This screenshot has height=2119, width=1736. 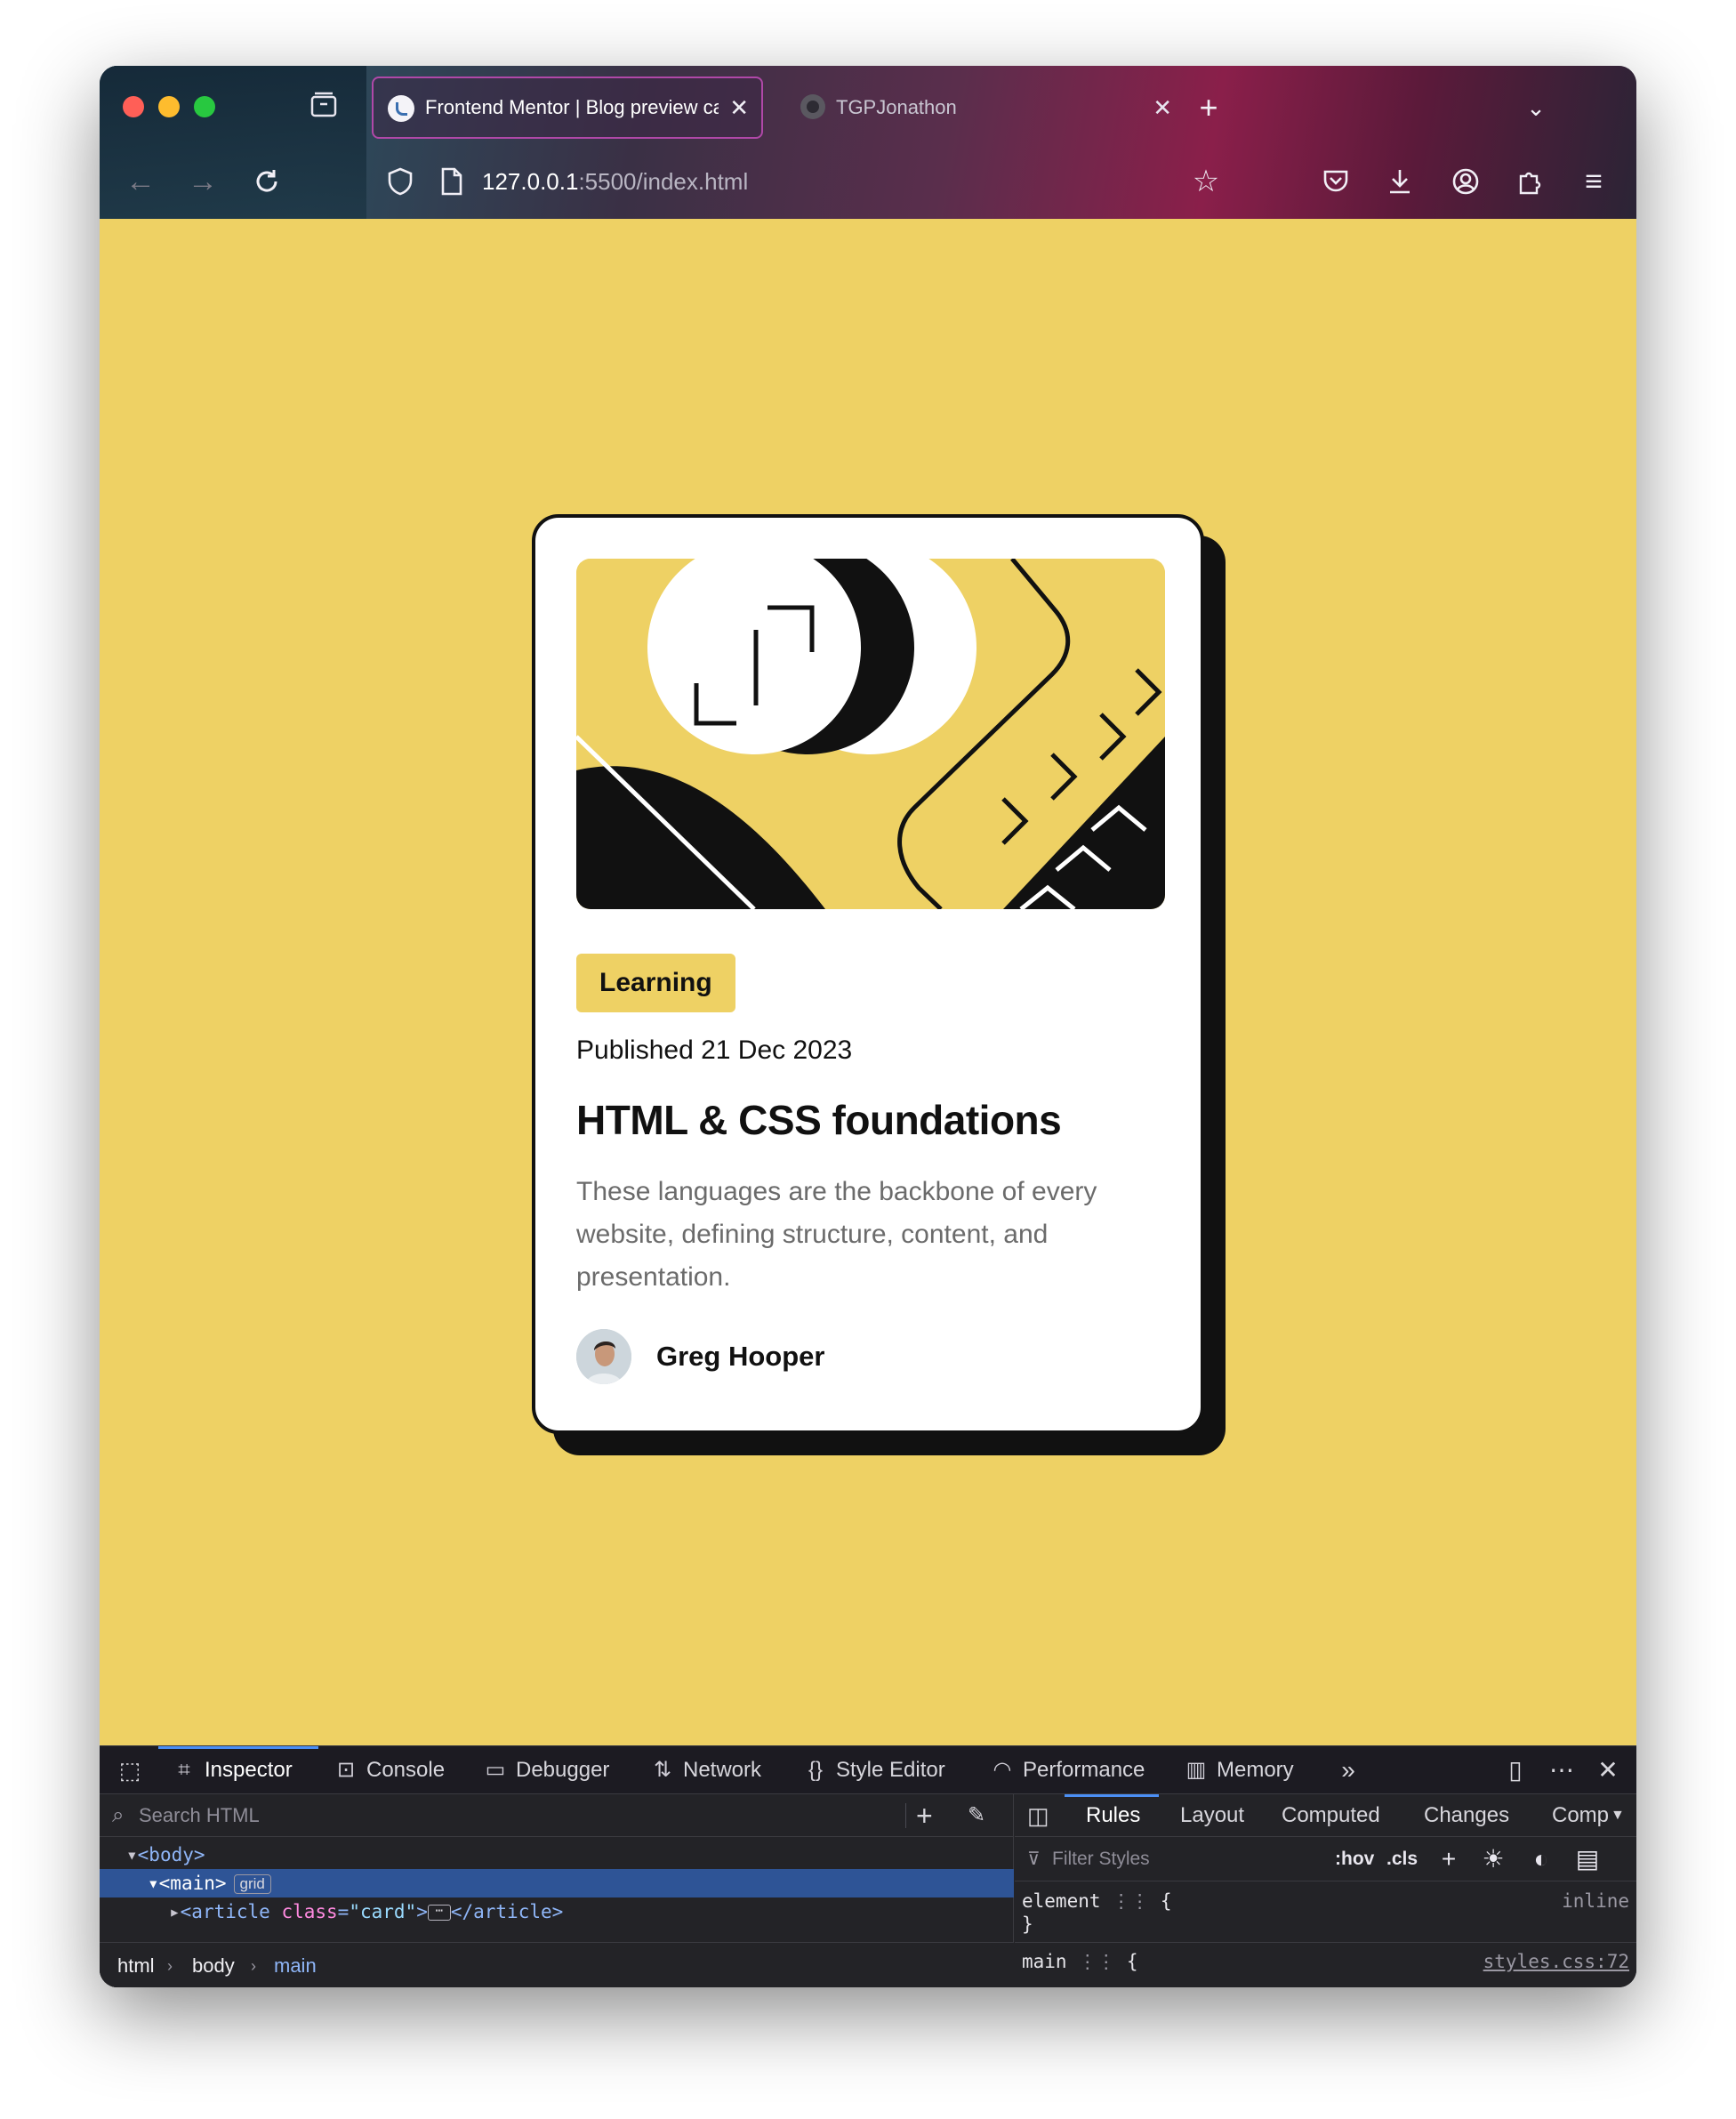 I want to click on tab-label: Performance, so click(x=1084, y=1770).